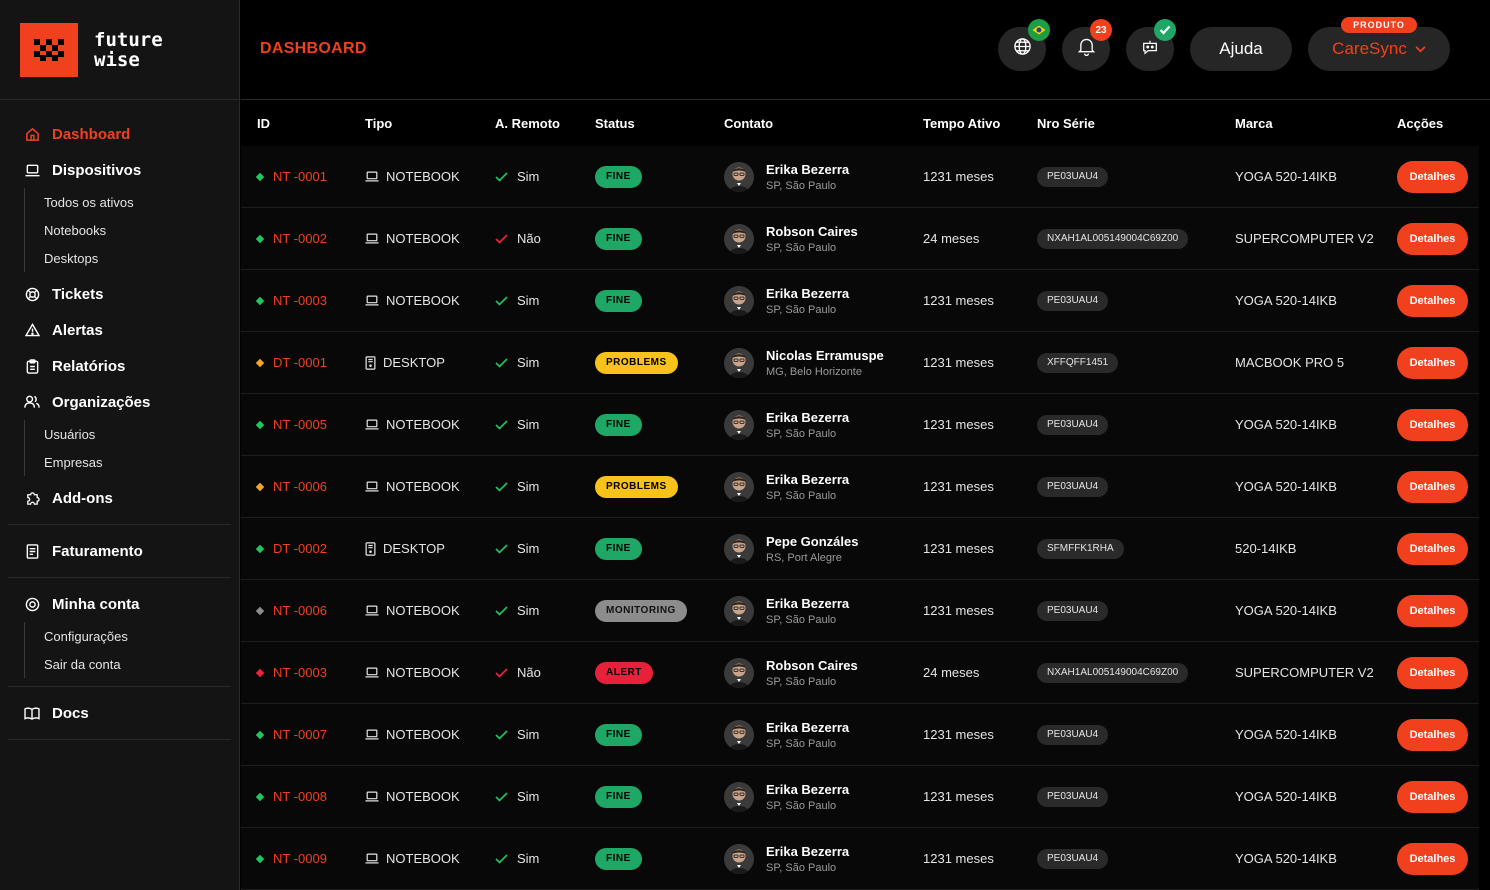  Describe the element at coordinates (300, 734) in the screenshot. I see `device-id: NT -0007` at that location.